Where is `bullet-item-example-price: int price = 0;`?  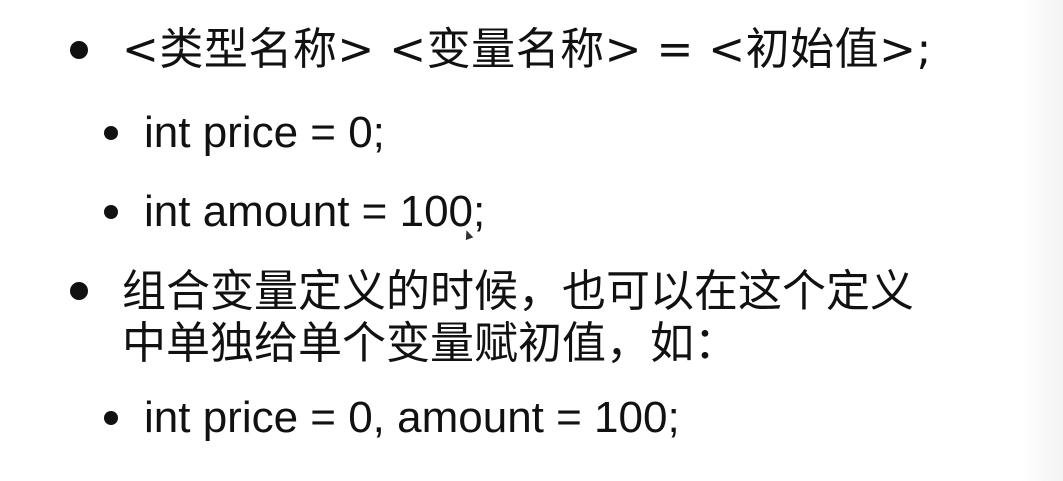 bullet-item-example-price: int price = 0; is located at coordinates (244, 133).